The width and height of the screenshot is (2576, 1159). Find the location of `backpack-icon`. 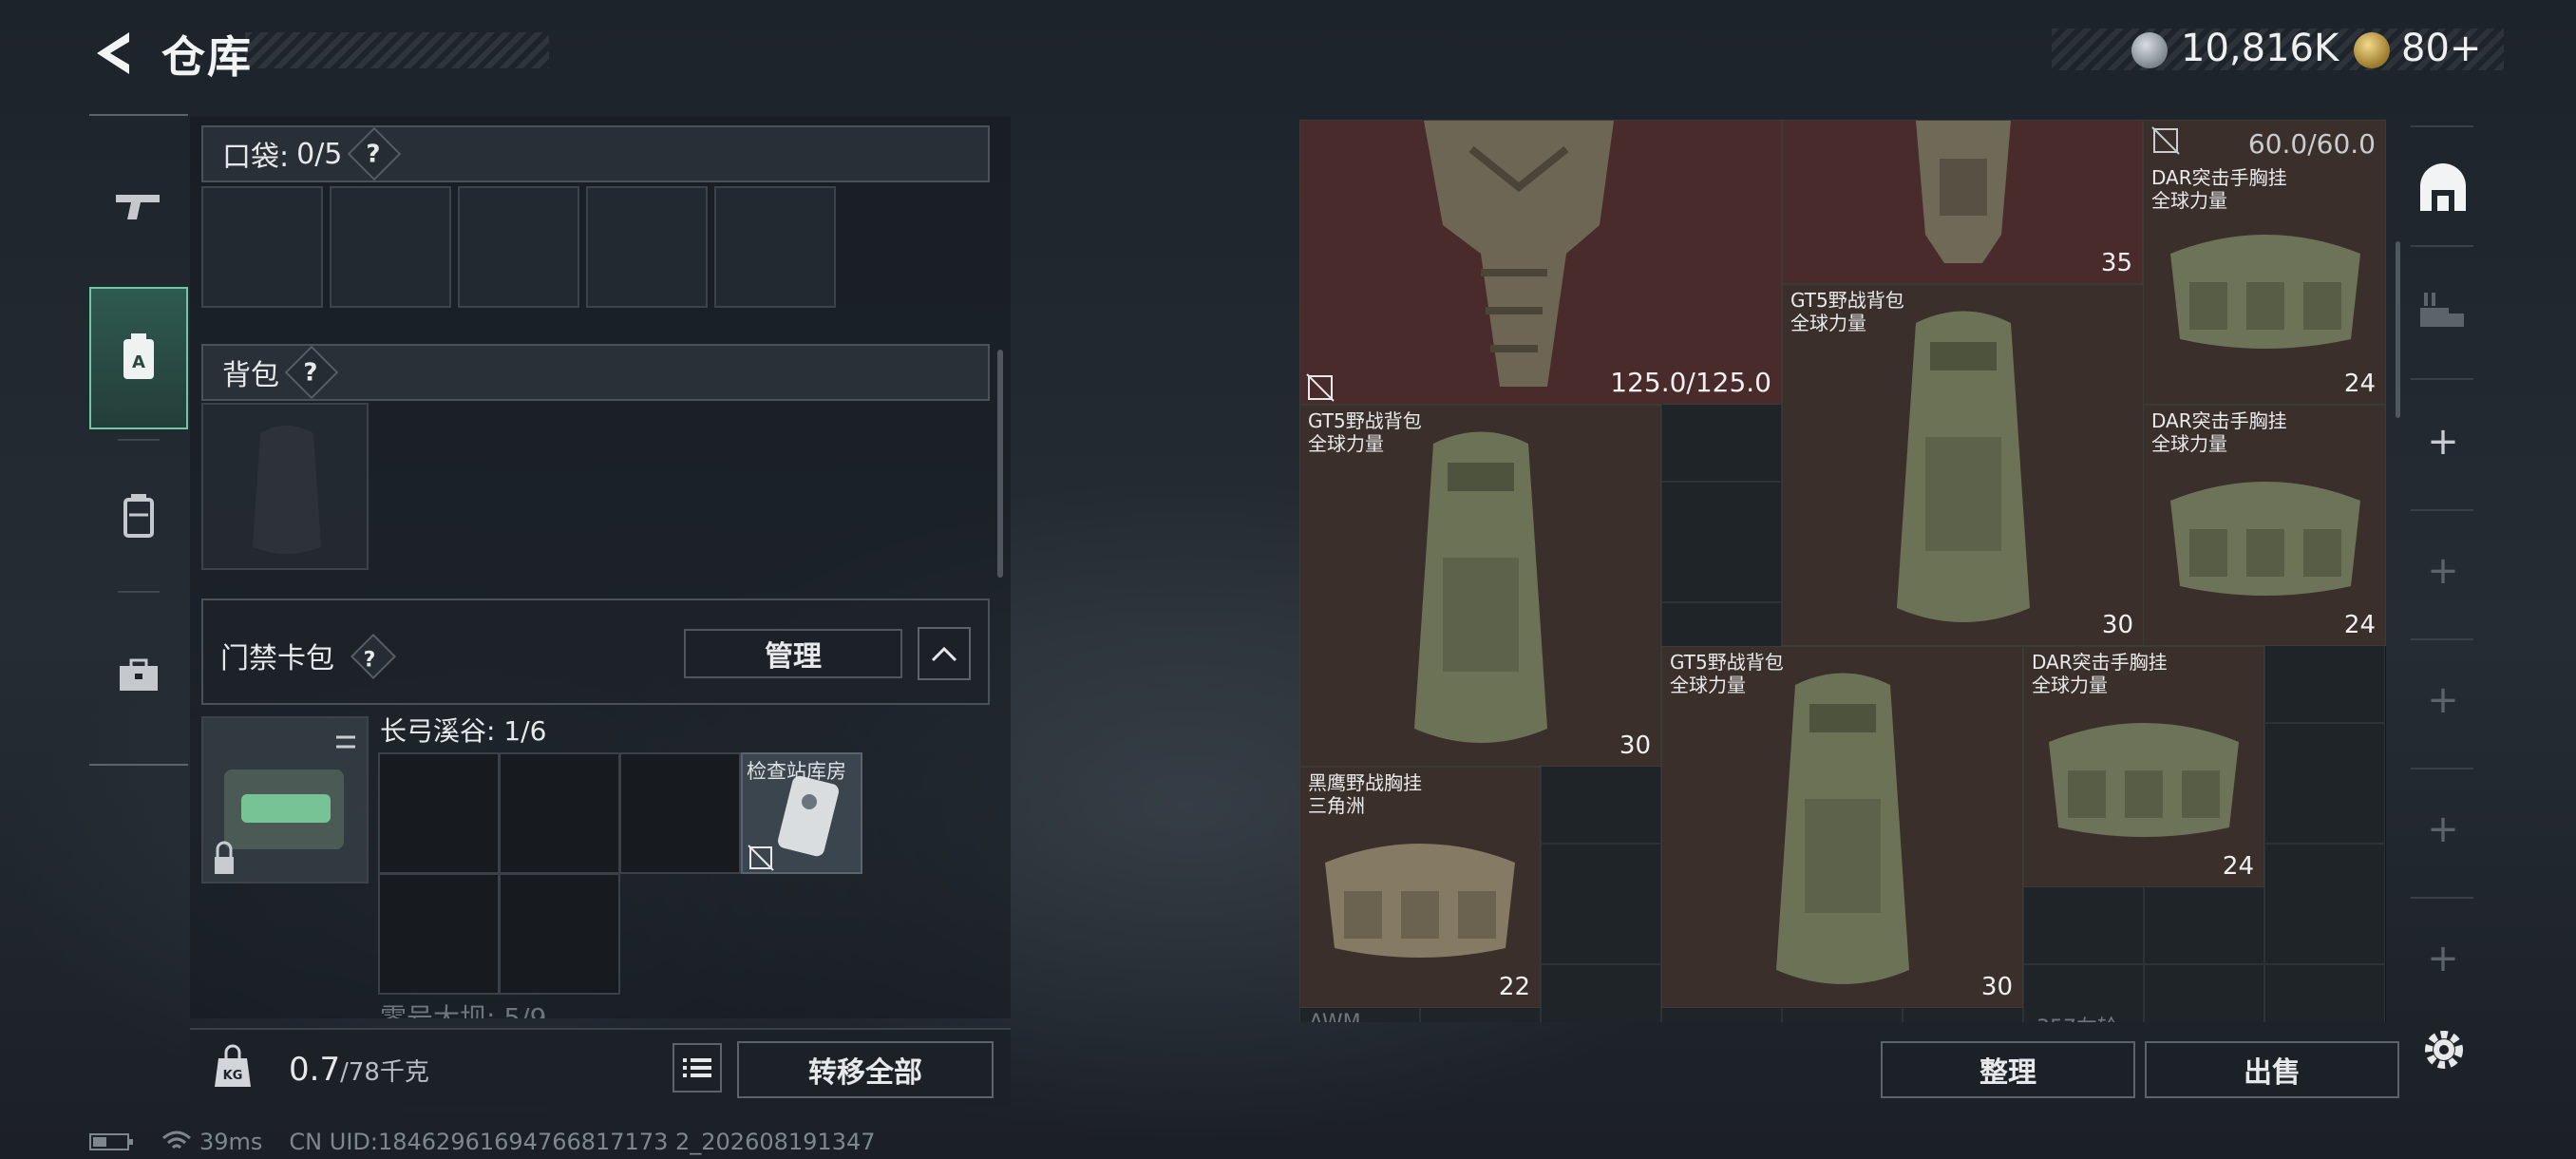

backpack-icon is located at coordinates (138, 516).